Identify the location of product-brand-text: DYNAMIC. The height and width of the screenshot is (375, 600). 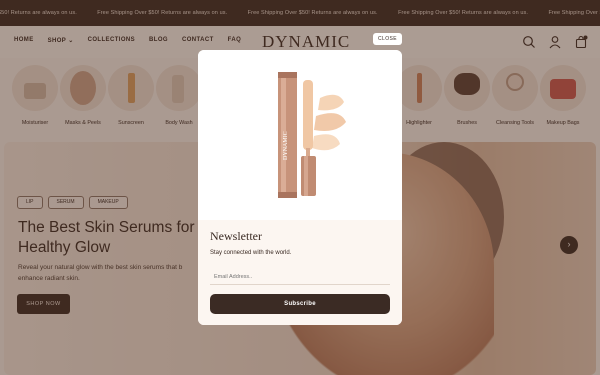
(286, 145).